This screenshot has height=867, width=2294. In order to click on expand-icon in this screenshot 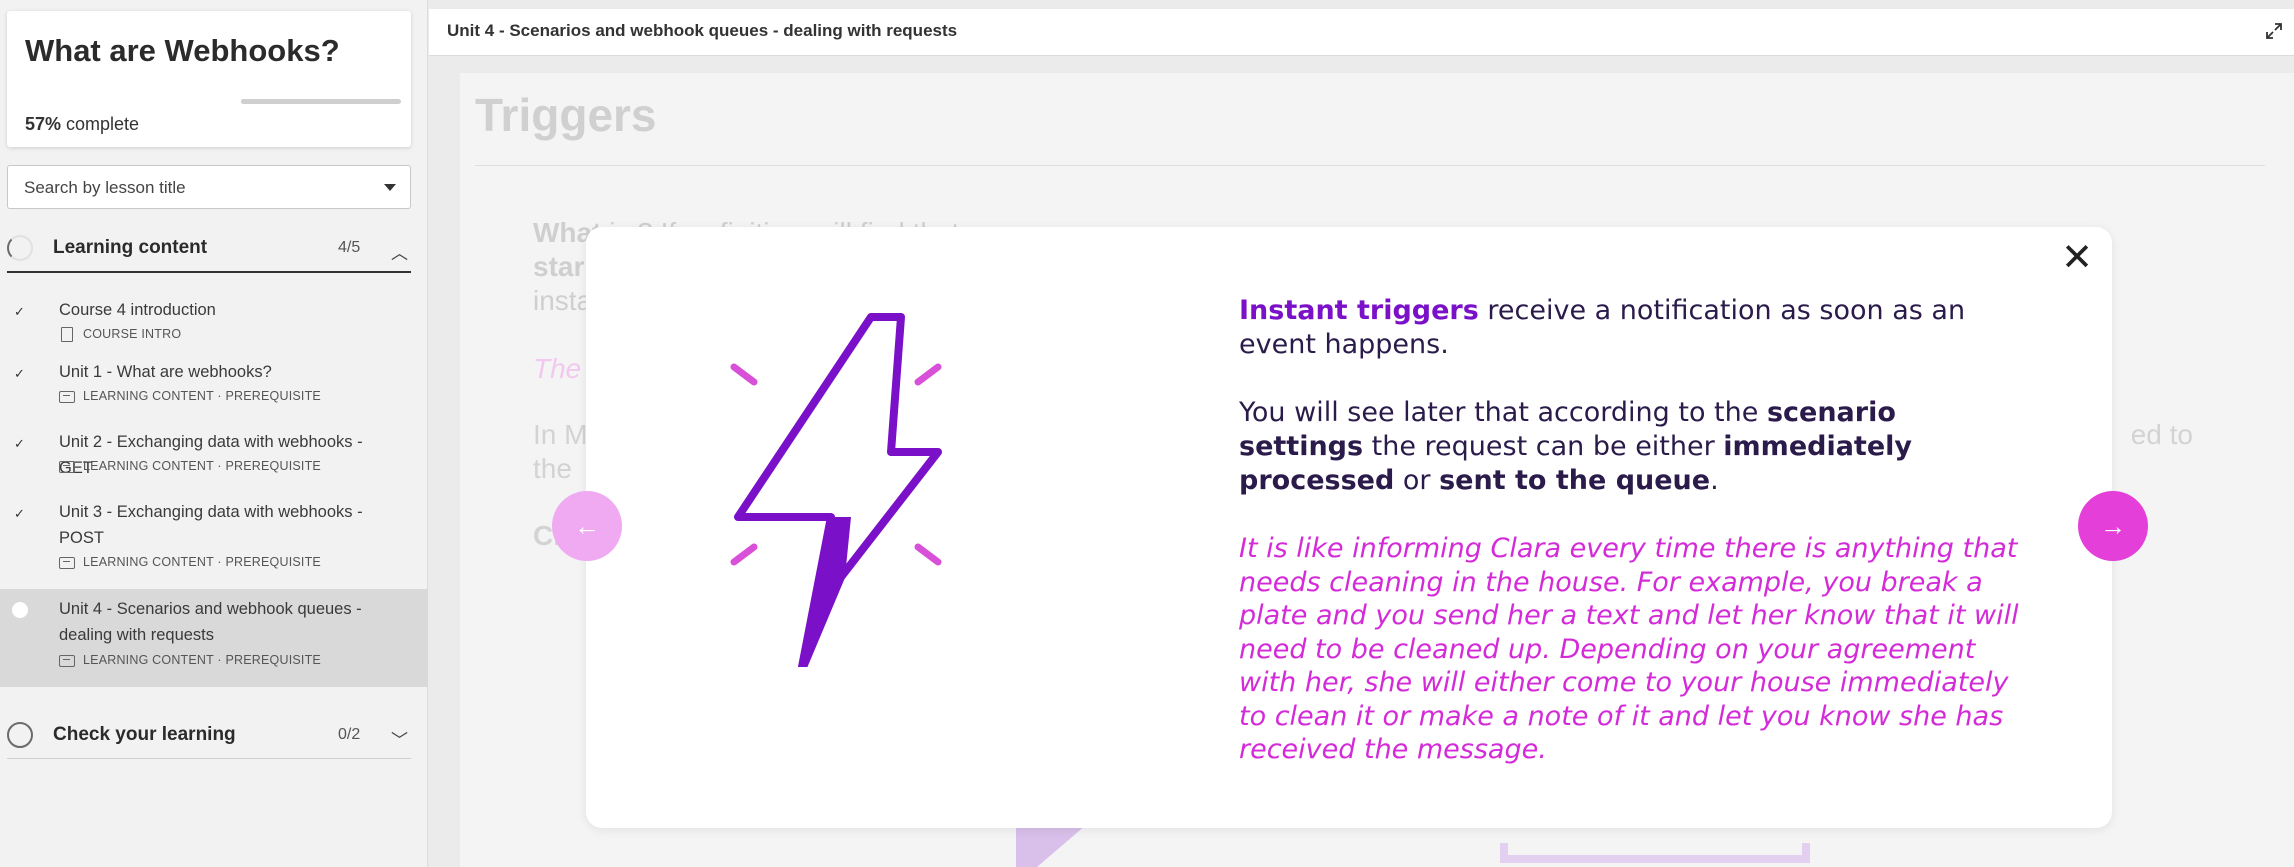, I will do `click(2274, 31)`.